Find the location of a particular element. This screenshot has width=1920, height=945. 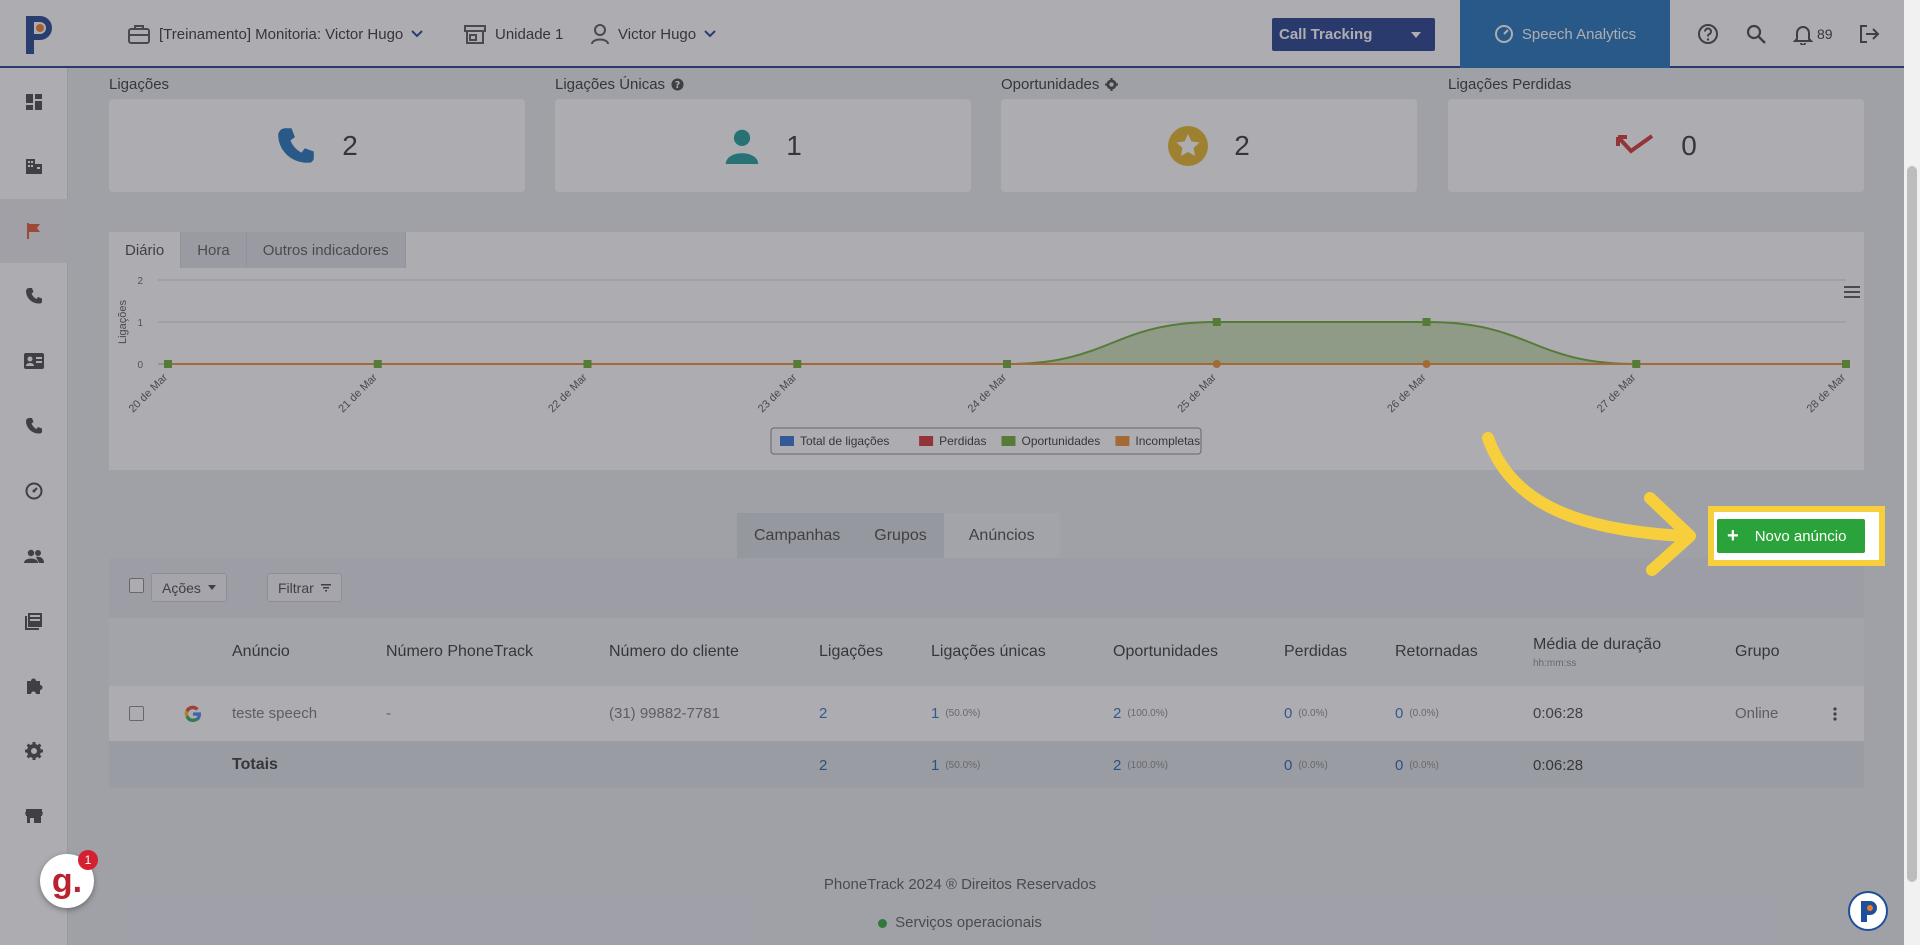

tutorial-arrow-icon is located at coordinates (1589, 504).